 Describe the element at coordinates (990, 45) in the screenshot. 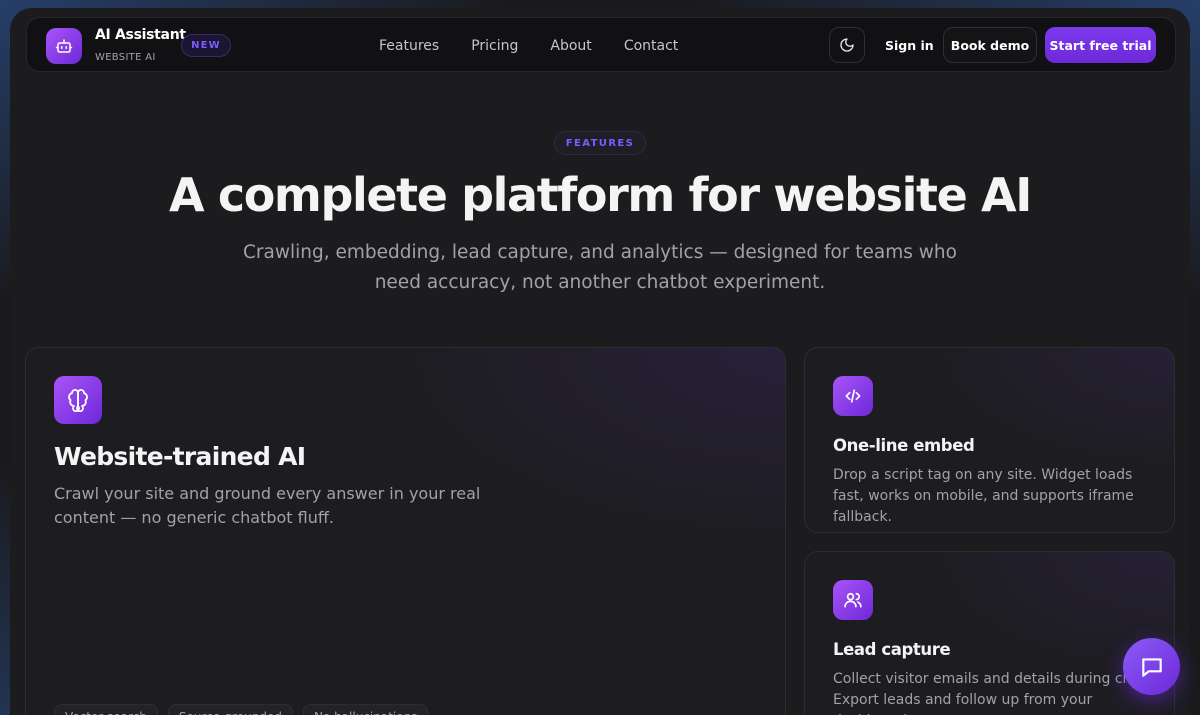

I see `book-demo-button: Book demo` at that location.